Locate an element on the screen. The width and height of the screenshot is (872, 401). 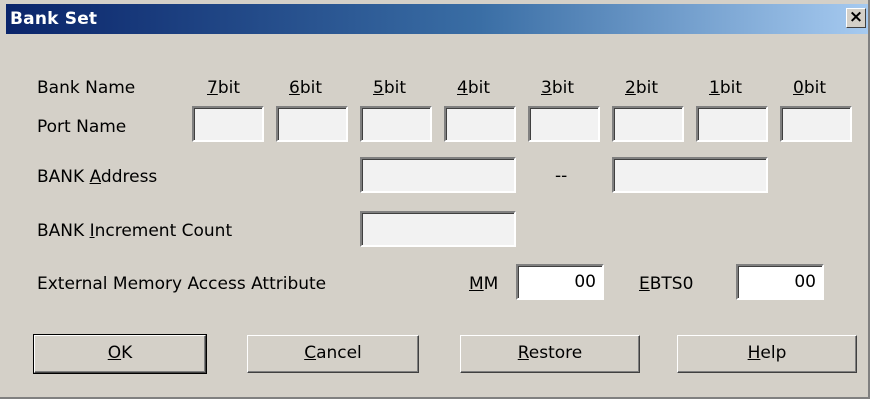
bank-address-to-field is located at coordinates (690, 175).